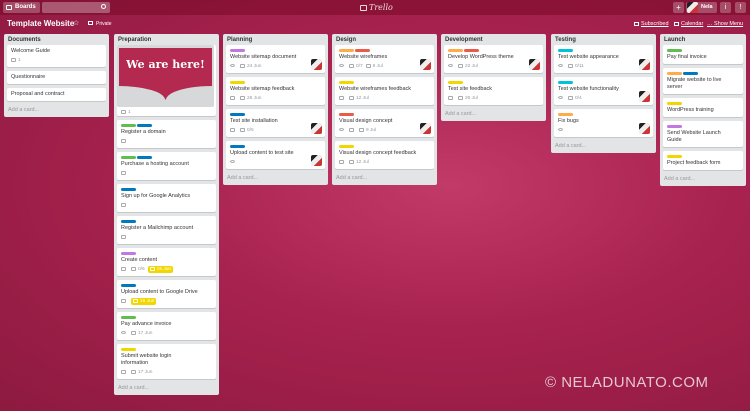  Describe the element at coordinates (725, 7) in the screenshot. I see `info-button: i` at that location.